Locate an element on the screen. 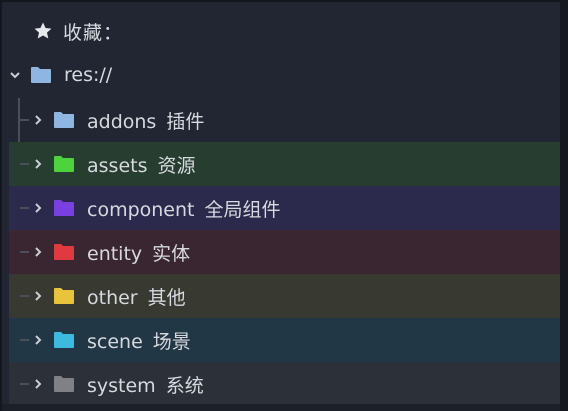  folder-label: component 全局组件 is located at coordinates (184, 208).